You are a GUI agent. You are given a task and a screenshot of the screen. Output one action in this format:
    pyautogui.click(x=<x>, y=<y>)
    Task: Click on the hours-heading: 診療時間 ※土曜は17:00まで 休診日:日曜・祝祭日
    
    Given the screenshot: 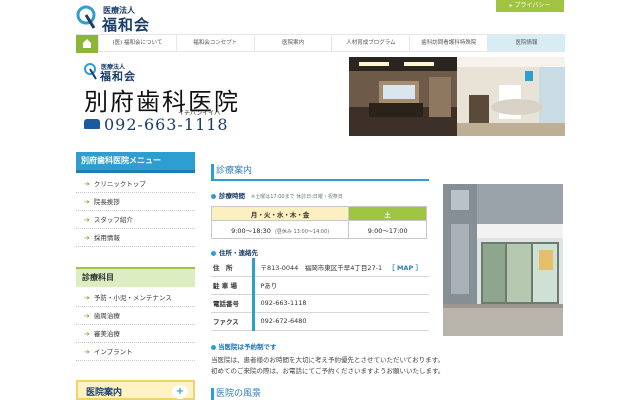 What is the action you would take?
    pyautogui.click(x=277, y=195)
    